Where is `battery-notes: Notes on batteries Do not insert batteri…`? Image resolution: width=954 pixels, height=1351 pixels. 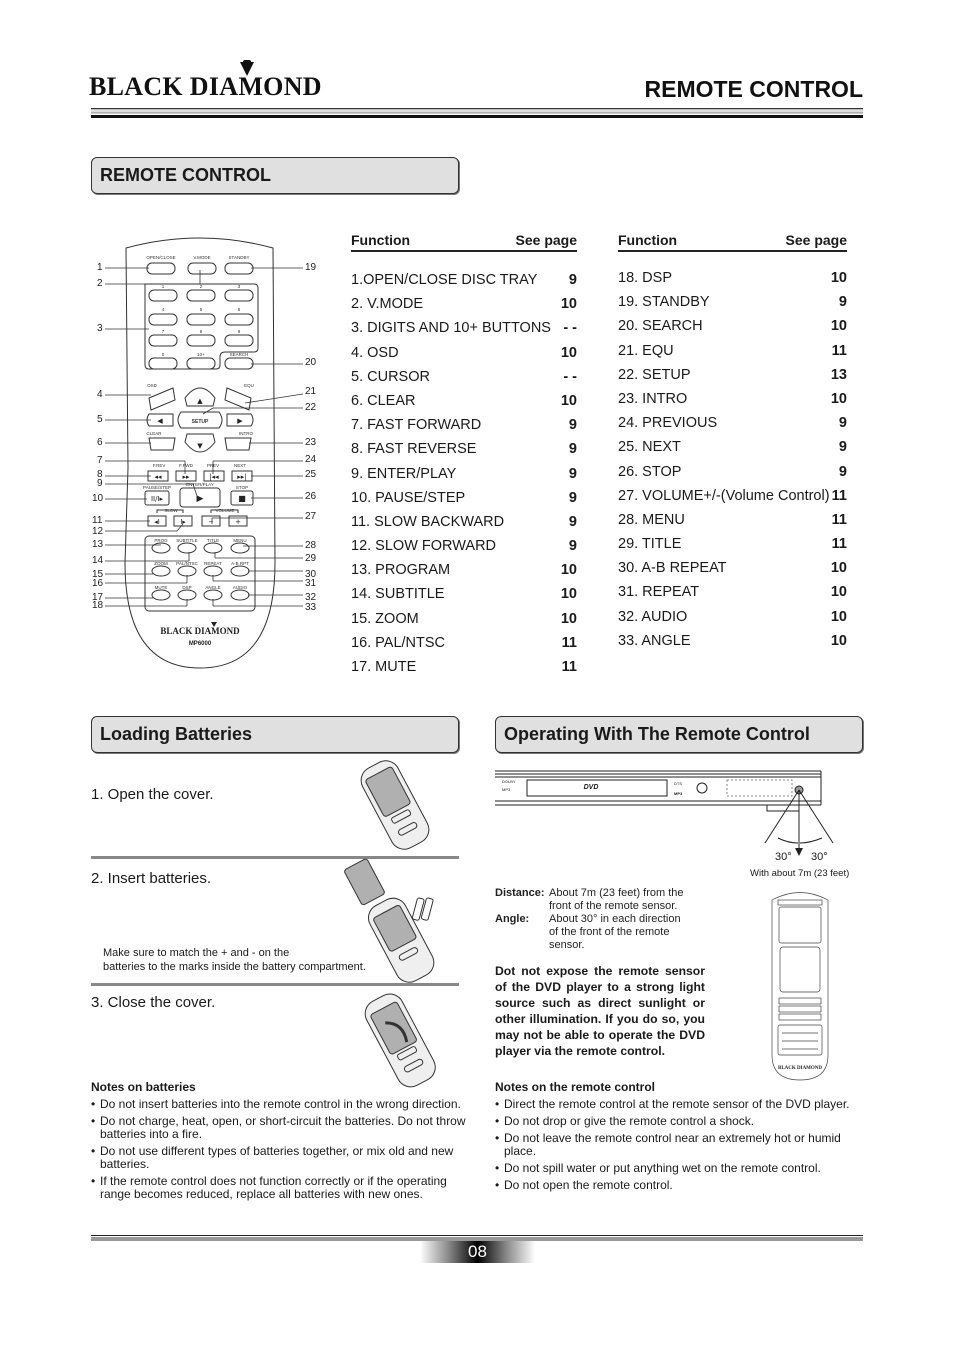 battery-notes: Notes on batteries Do not insert batteri… is located at coordinates (281, 1142).